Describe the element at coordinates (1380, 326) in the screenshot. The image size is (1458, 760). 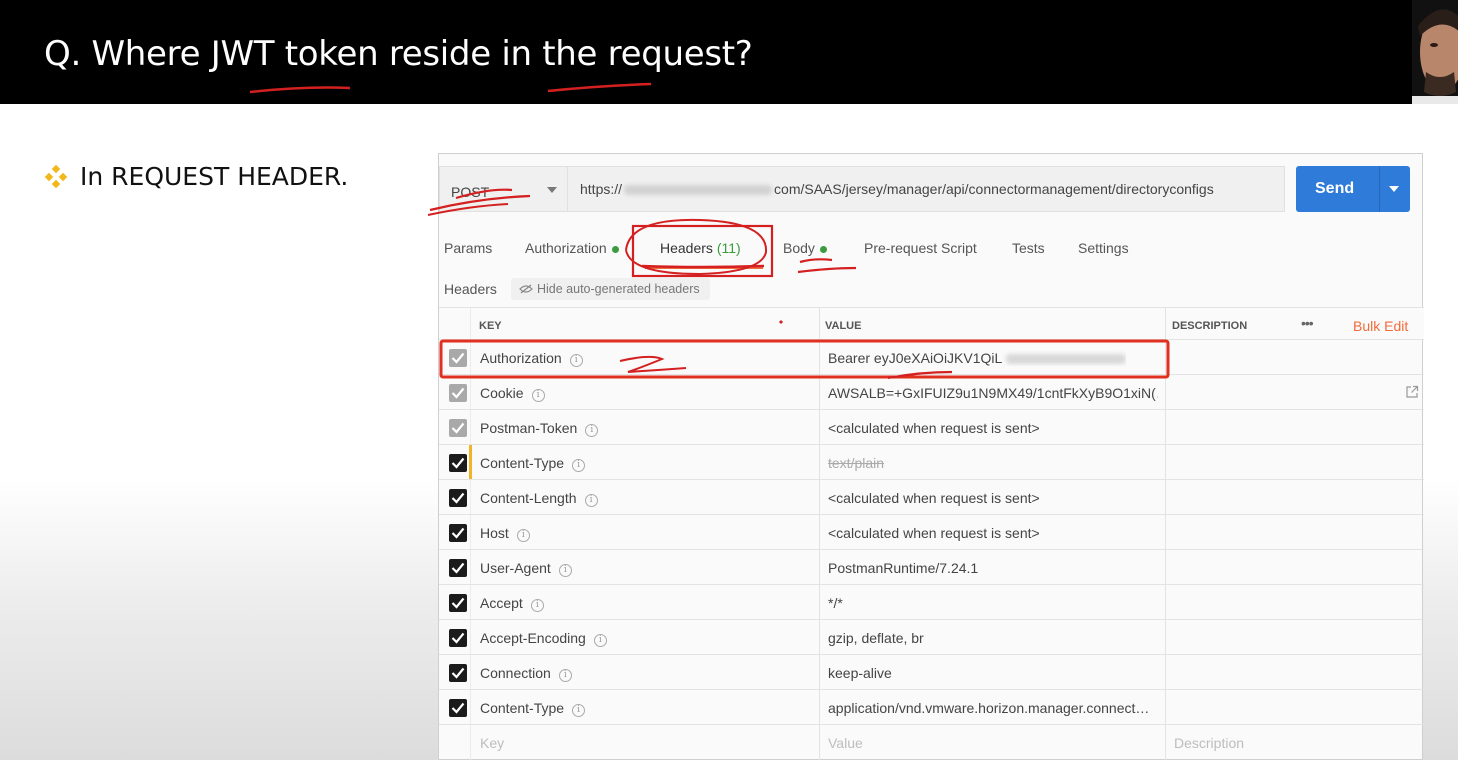
I see `bulk-edit-link: Bulk Edit` at that location.